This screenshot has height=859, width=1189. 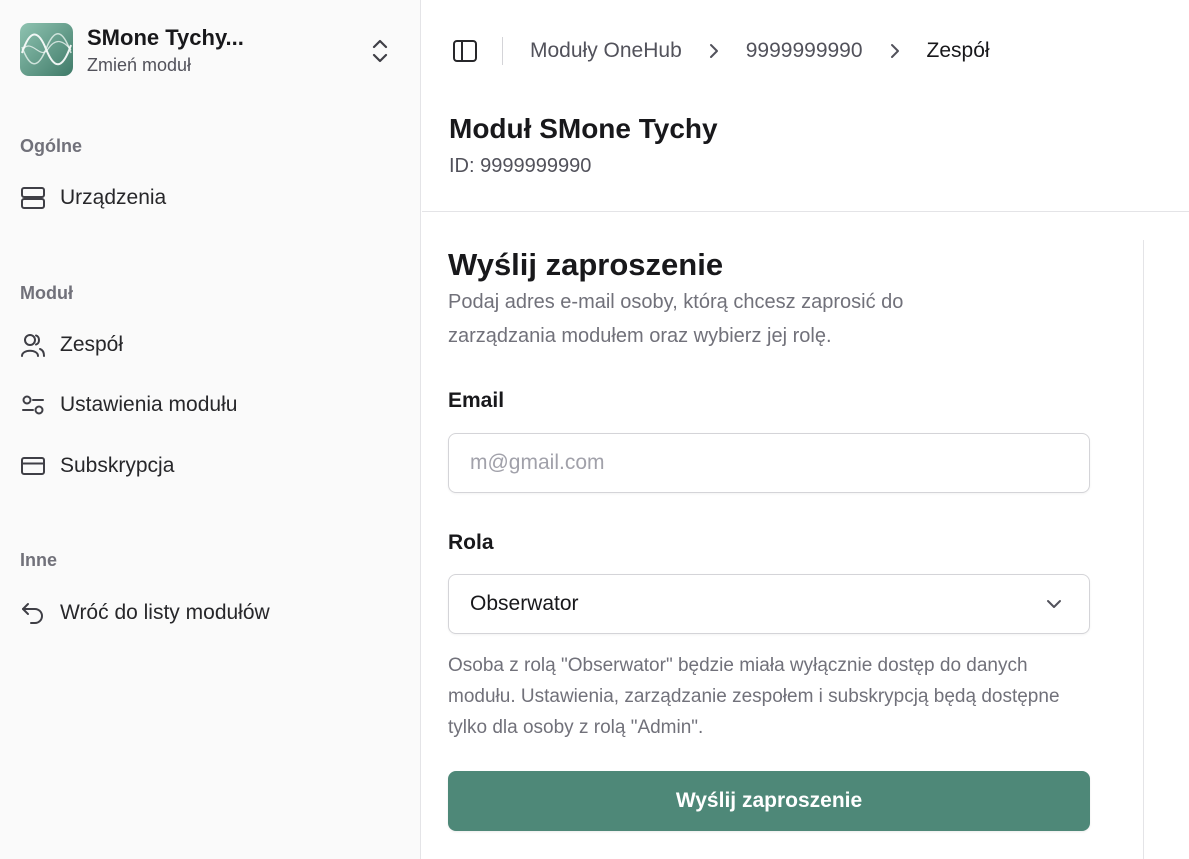 What do you see at coordinates (46, 293) in the screenshot?
I see `group-label-module: Moduł` at bounding box center [46, 293].